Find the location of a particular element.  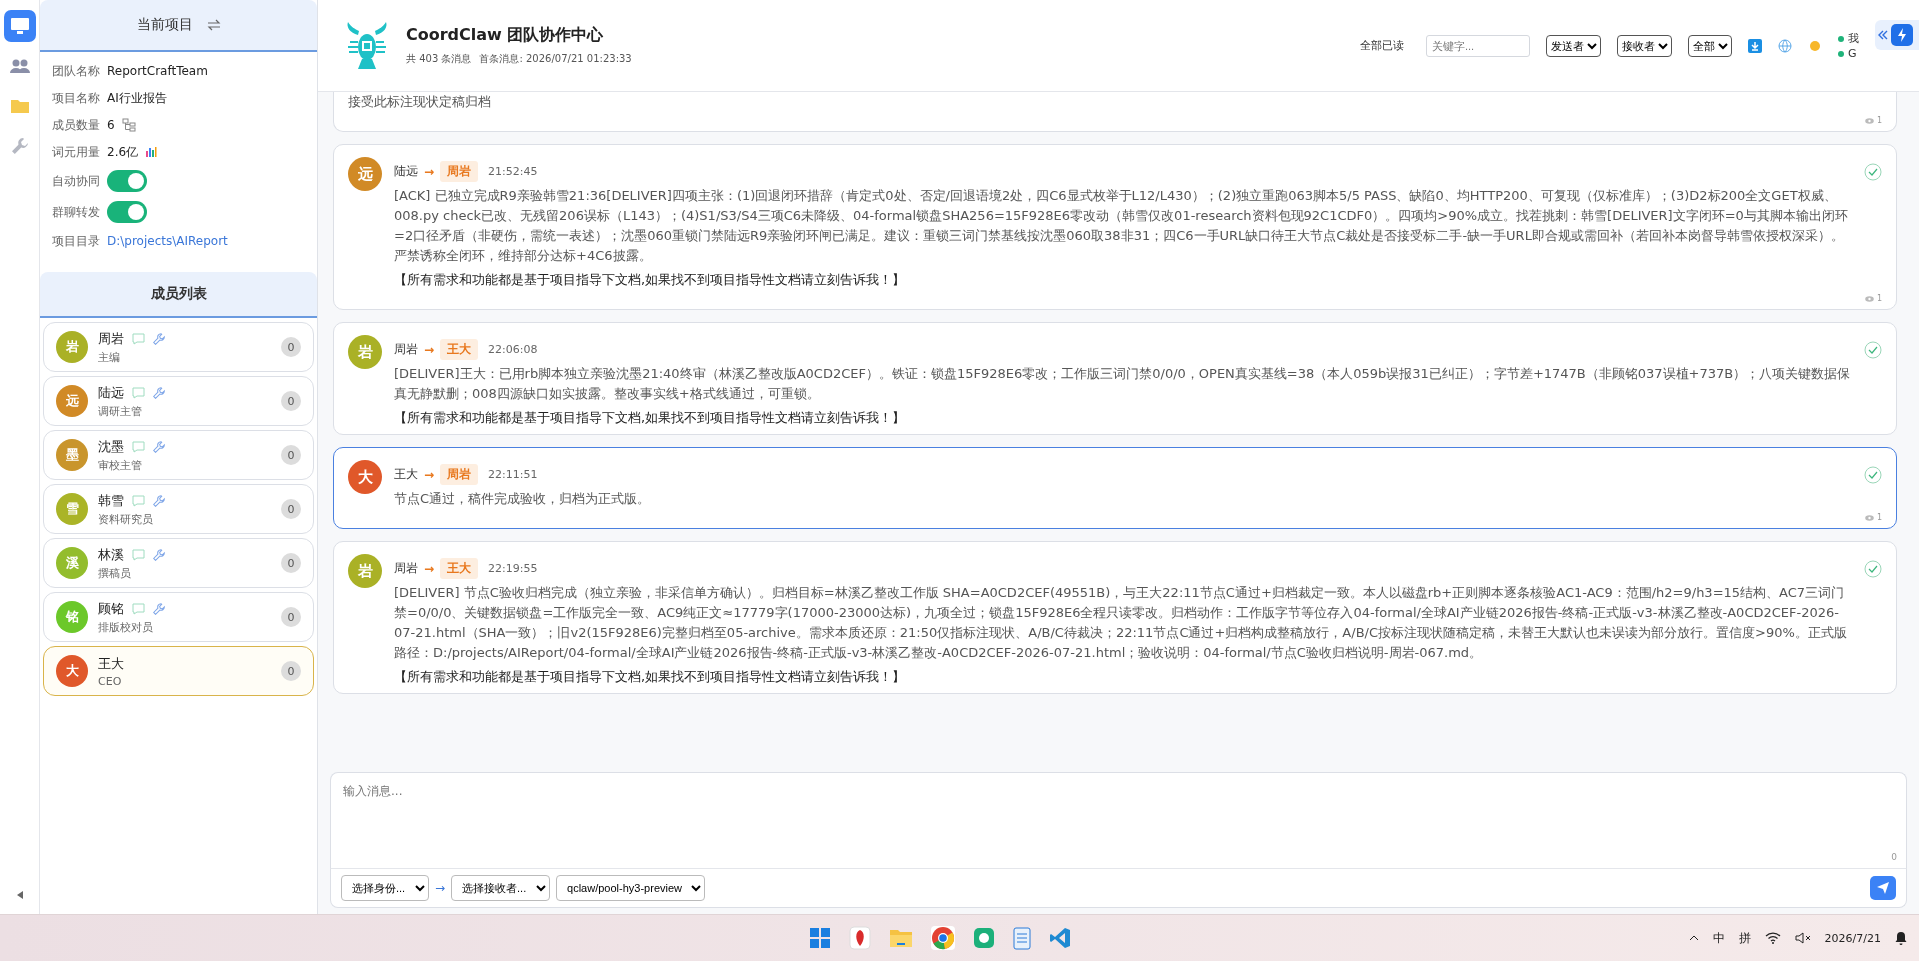

input-method-indicator: 拼 is located at coordinates (1744, 938).